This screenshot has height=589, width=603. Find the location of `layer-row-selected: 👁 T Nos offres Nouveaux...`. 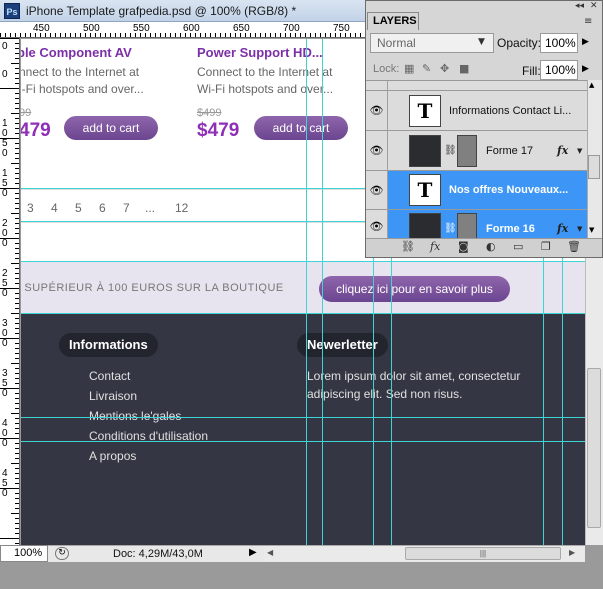

layer-row-selected: 👁 T Nos offres Nouveaux... is located at coordinates (476, 190).